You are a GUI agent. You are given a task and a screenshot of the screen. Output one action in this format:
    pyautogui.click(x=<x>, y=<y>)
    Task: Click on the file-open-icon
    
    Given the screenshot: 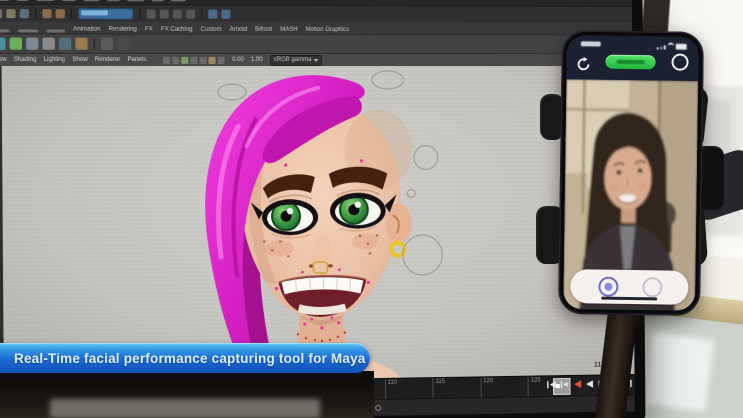 What is the action you would take?
    pyautogui.click(x=11, y=13)
    